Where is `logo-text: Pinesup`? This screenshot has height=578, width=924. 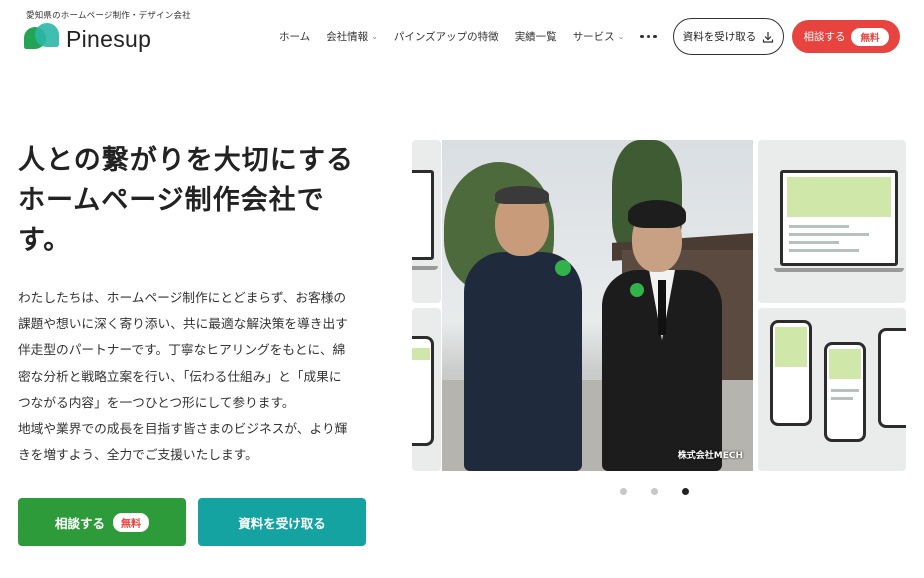 logo-text: Pinesup is located at coordinates (109, 39).